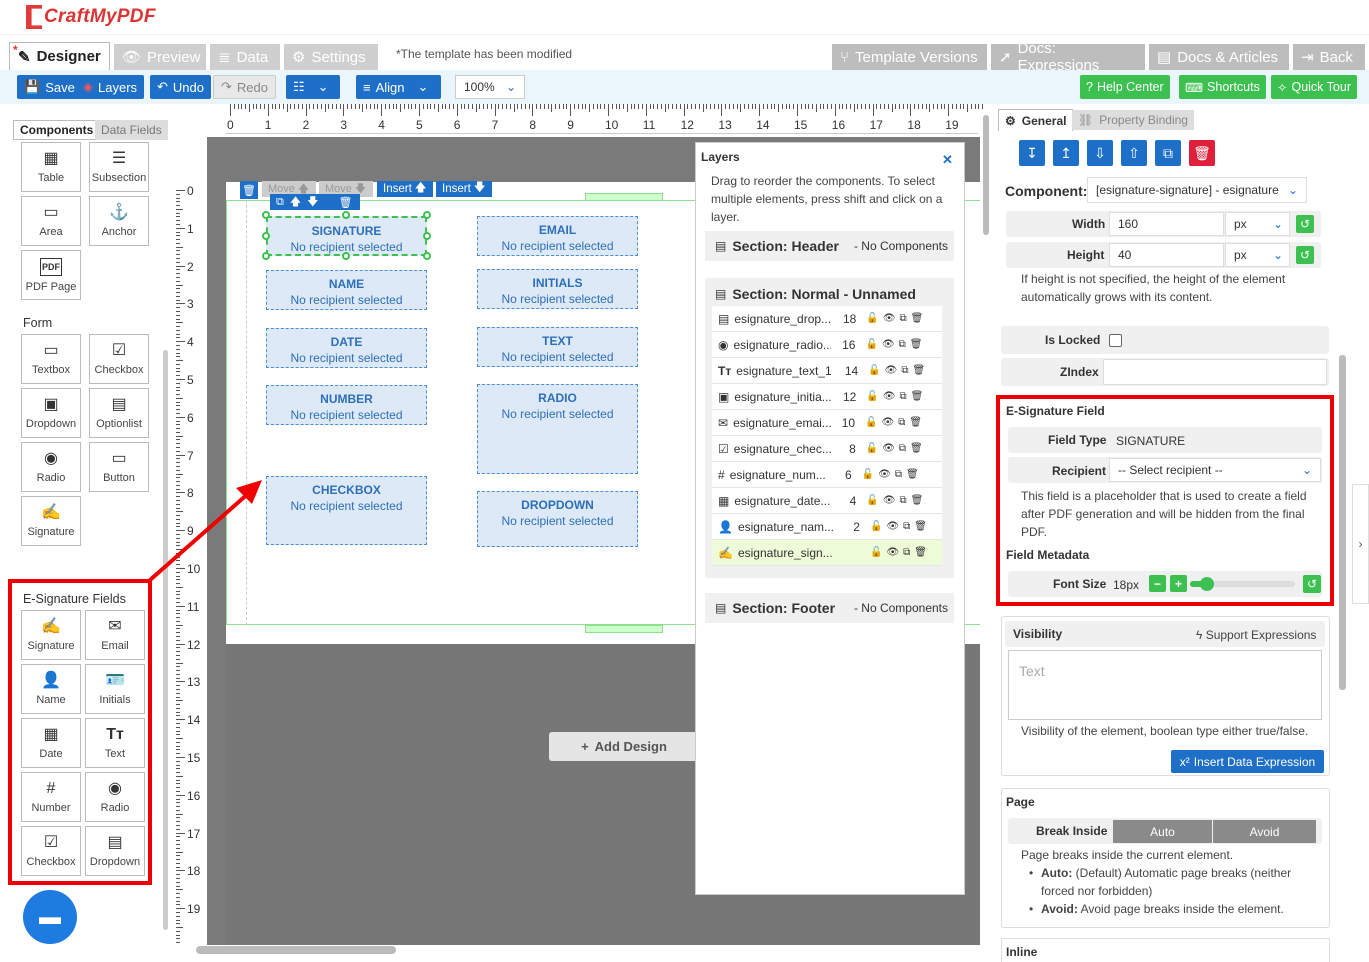 The height and width of the screenshot is (962, 1369). What do you see at coordinates (1247, 761) in the screenshot?
I see `insert-data-expression-button: x² Insert Data Expression` at bounding box center [1247, 761].